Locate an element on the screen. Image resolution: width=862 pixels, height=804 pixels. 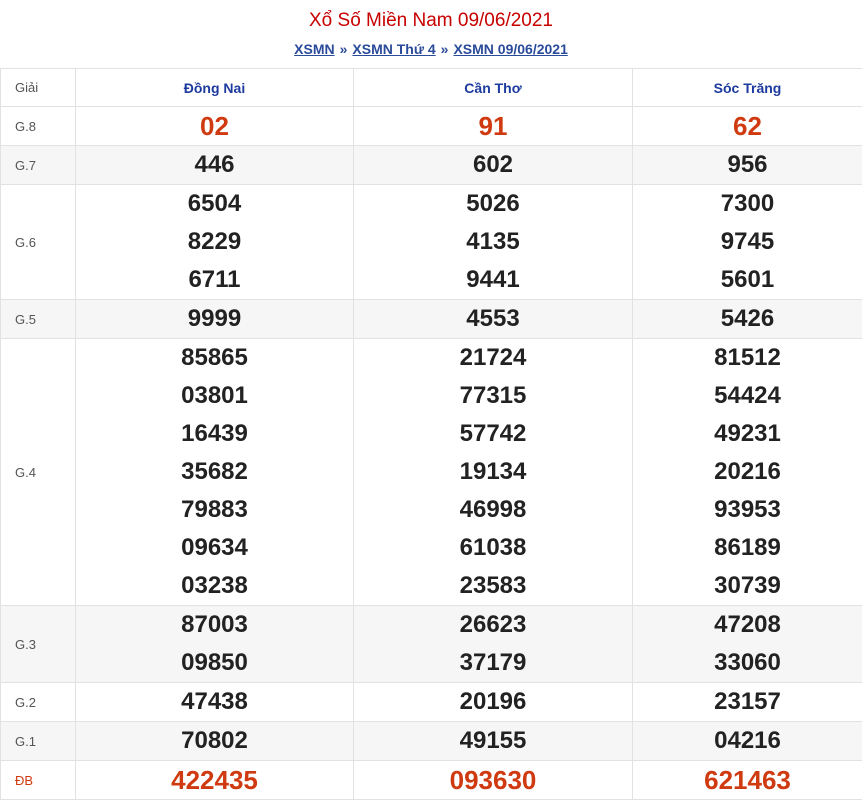
prize-row: G.2 47438 20196 23157 is located at coordinates (431, 702).